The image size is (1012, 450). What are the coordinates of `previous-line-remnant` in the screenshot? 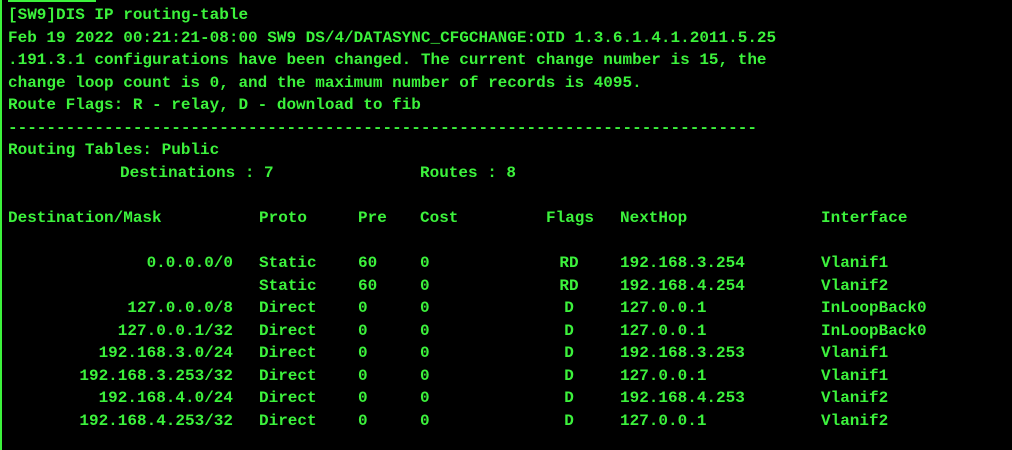 It's located at (52, 1).